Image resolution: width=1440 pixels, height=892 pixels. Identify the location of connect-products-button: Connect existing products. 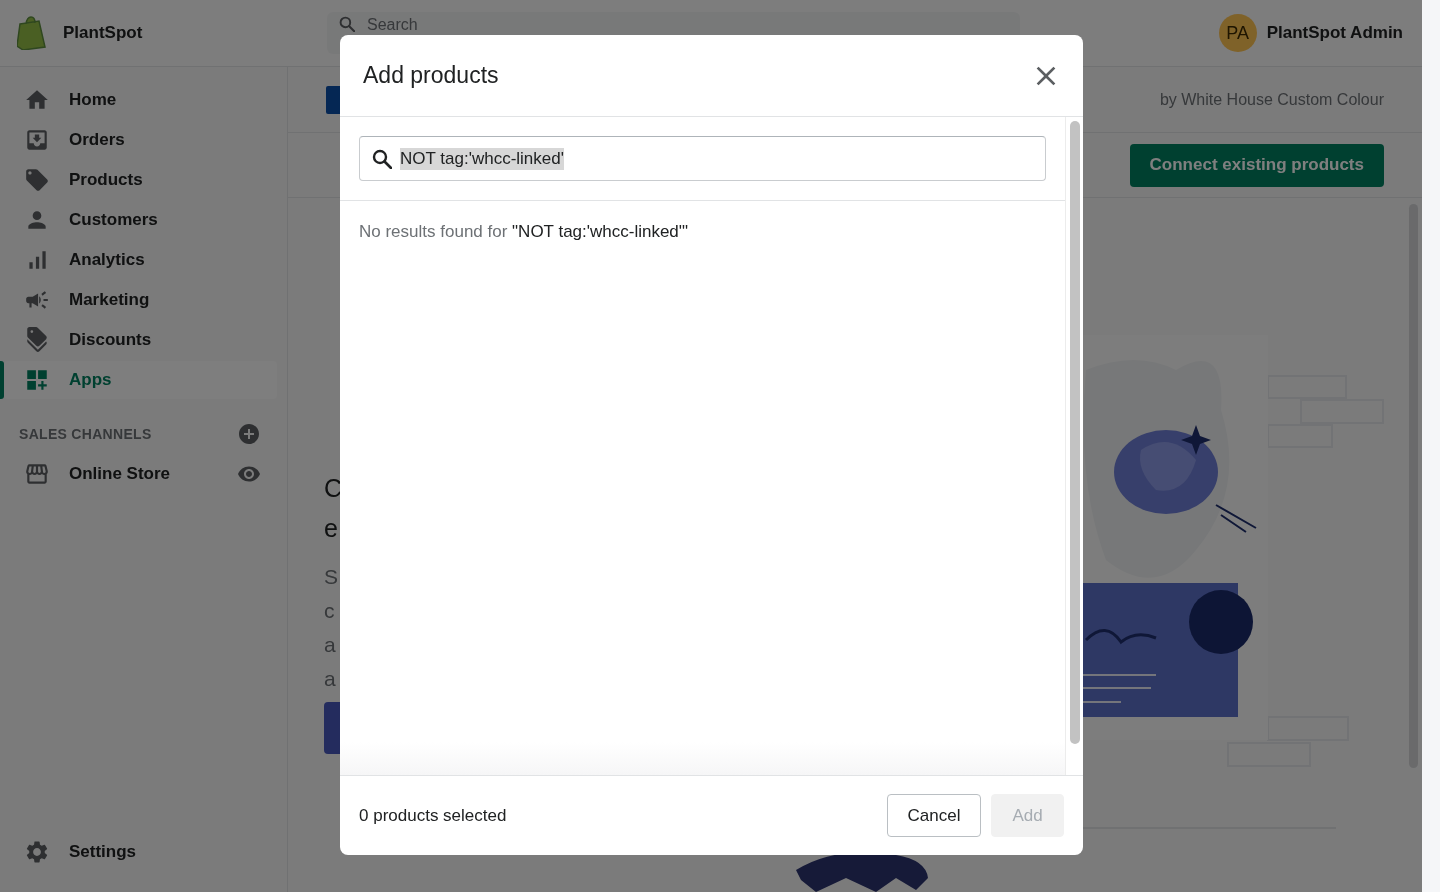
(1256, 165).